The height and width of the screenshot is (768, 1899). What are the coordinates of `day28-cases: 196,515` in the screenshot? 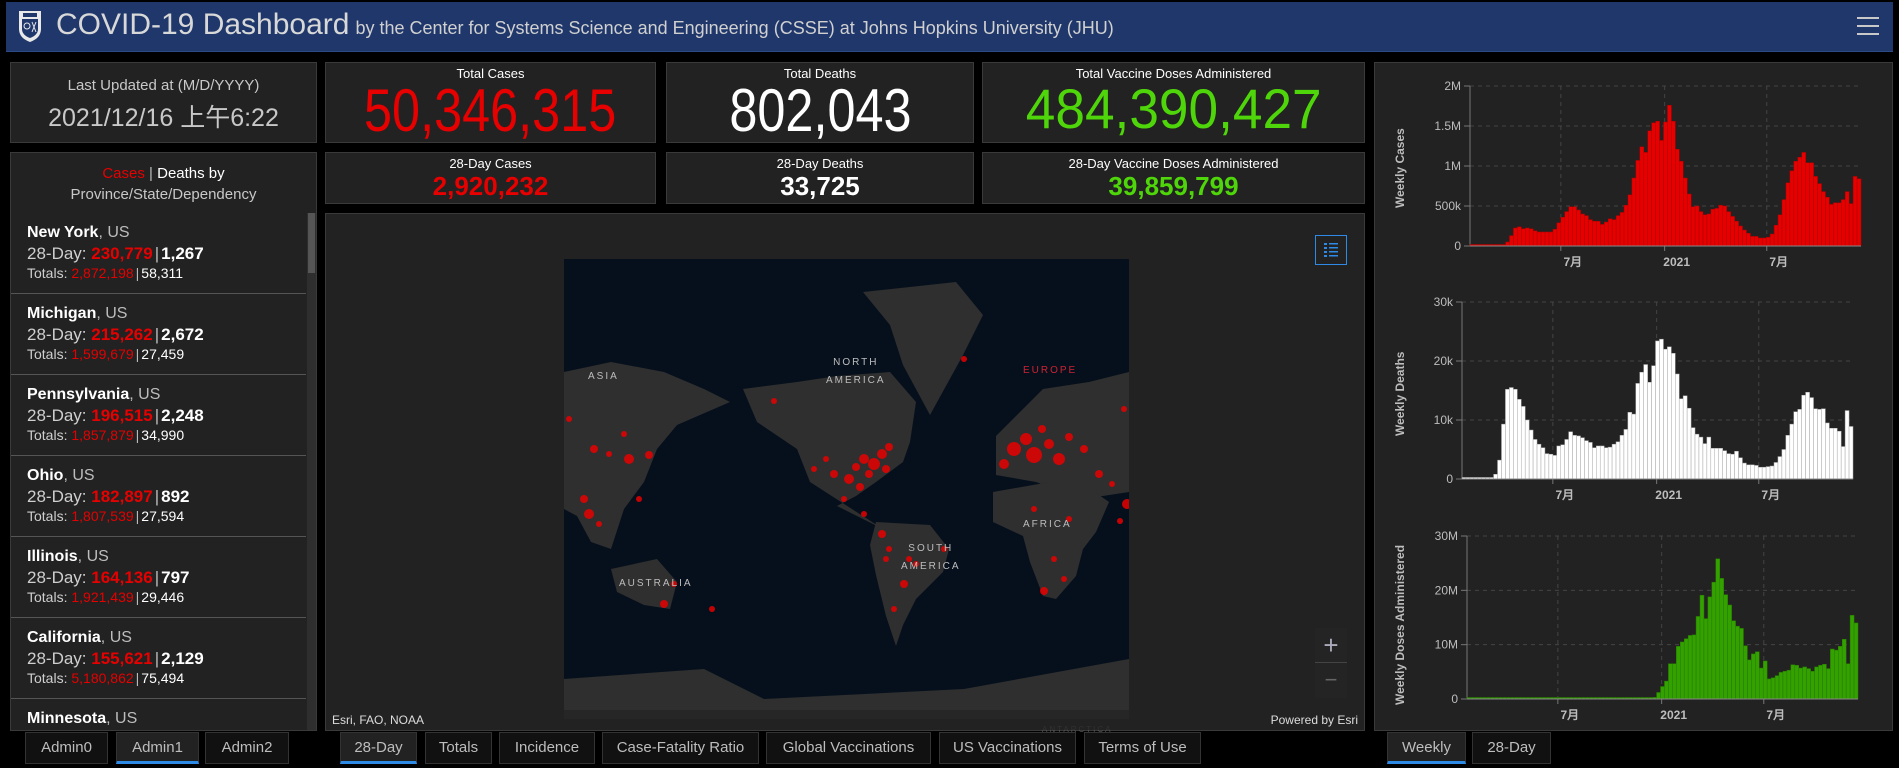 It's located at (122, 415).